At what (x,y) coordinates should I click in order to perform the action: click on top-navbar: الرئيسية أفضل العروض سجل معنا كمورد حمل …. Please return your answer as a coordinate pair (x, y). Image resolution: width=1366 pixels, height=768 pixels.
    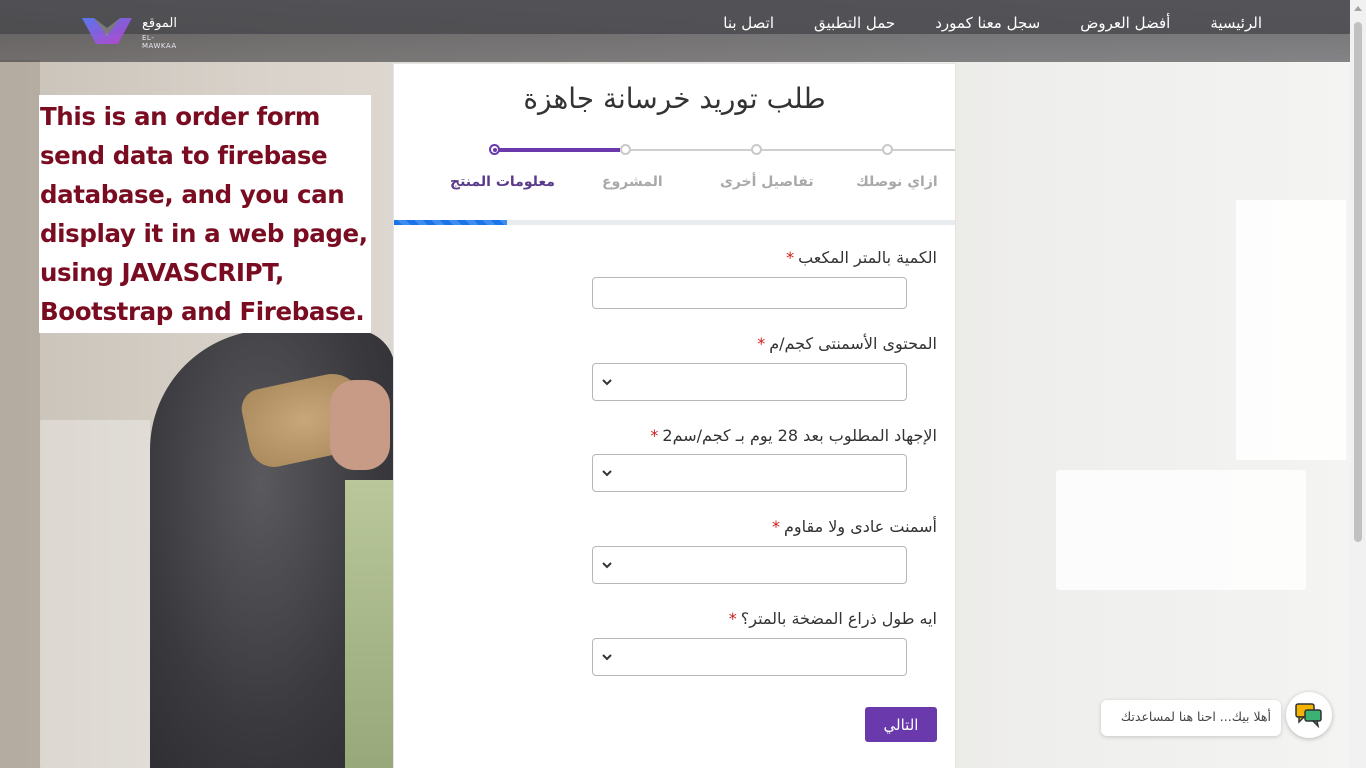
    Looking at the image, I should click on (675, 31).